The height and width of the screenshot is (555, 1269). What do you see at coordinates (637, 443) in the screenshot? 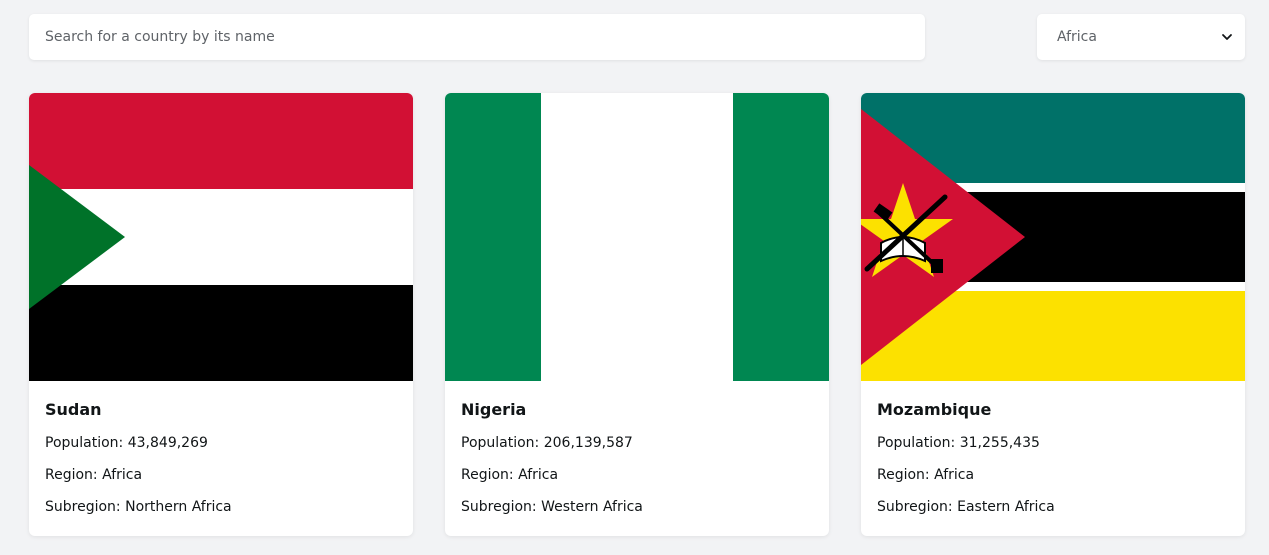
I see `population-row: Population: 206,139,587` at bounding box center [637, 443].